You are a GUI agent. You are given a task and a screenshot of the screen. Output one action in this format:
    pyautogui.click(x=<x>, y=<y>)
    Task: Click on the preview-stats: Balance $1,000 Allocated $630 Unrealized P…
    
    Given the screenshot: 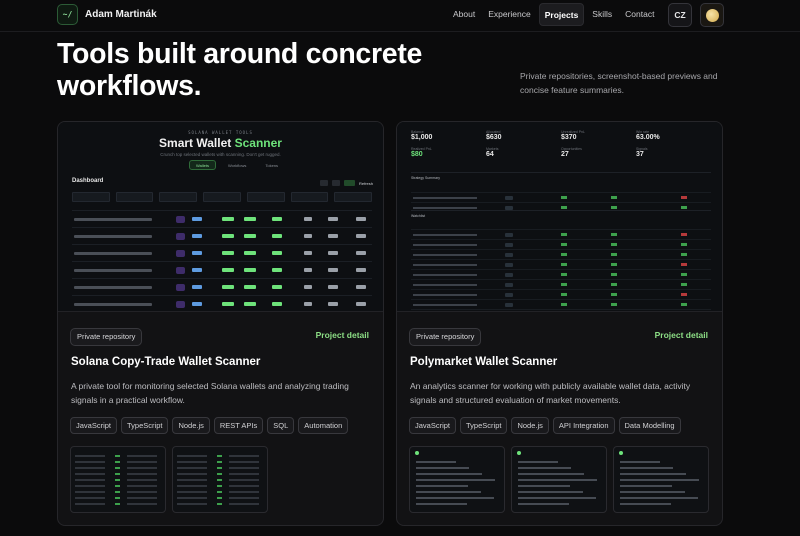 What is the action you would take?
    pyautogui.click(x=561, y=144)
    